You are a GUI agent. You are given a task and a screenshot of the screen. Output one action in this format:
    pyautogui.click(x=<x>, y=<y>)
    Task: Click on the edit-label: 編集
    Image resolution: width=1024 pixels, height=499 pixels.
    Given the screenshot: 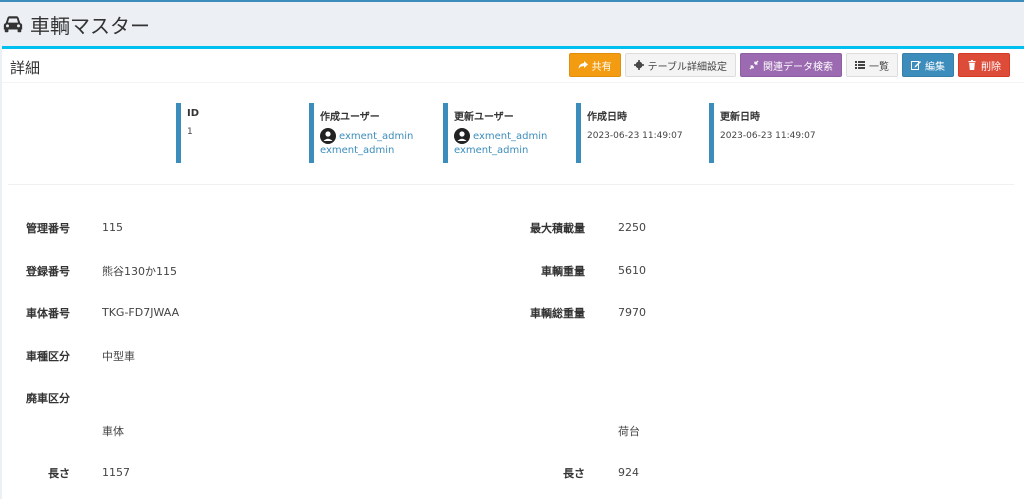 What is the action you would take?
    pyautogui.click(x=935, y=67)
    